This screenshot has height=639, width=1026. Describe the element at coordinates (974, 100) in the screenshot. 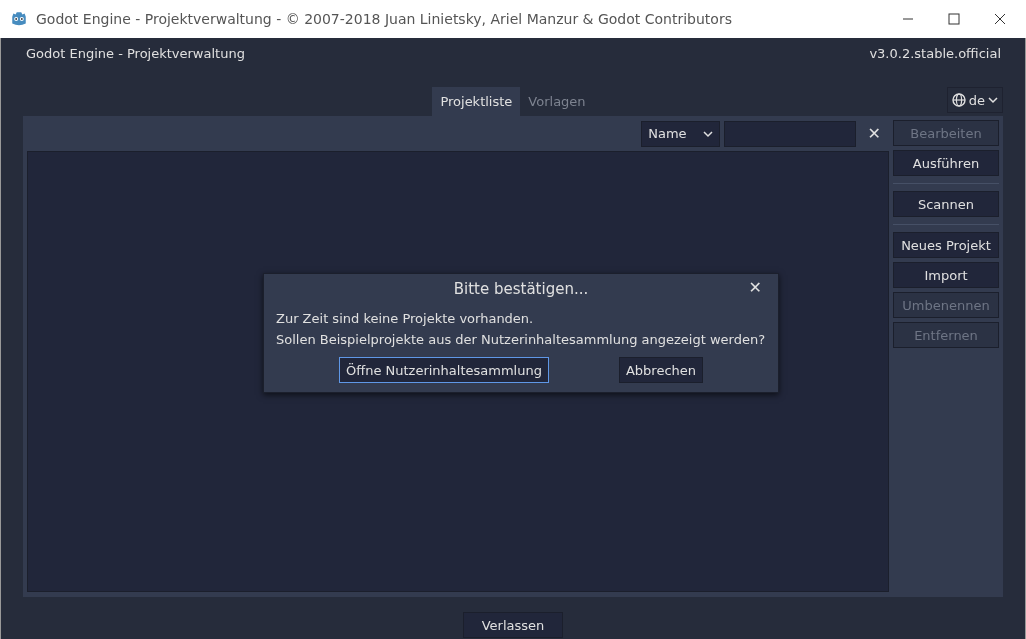

I see `language-button: de` at that location.